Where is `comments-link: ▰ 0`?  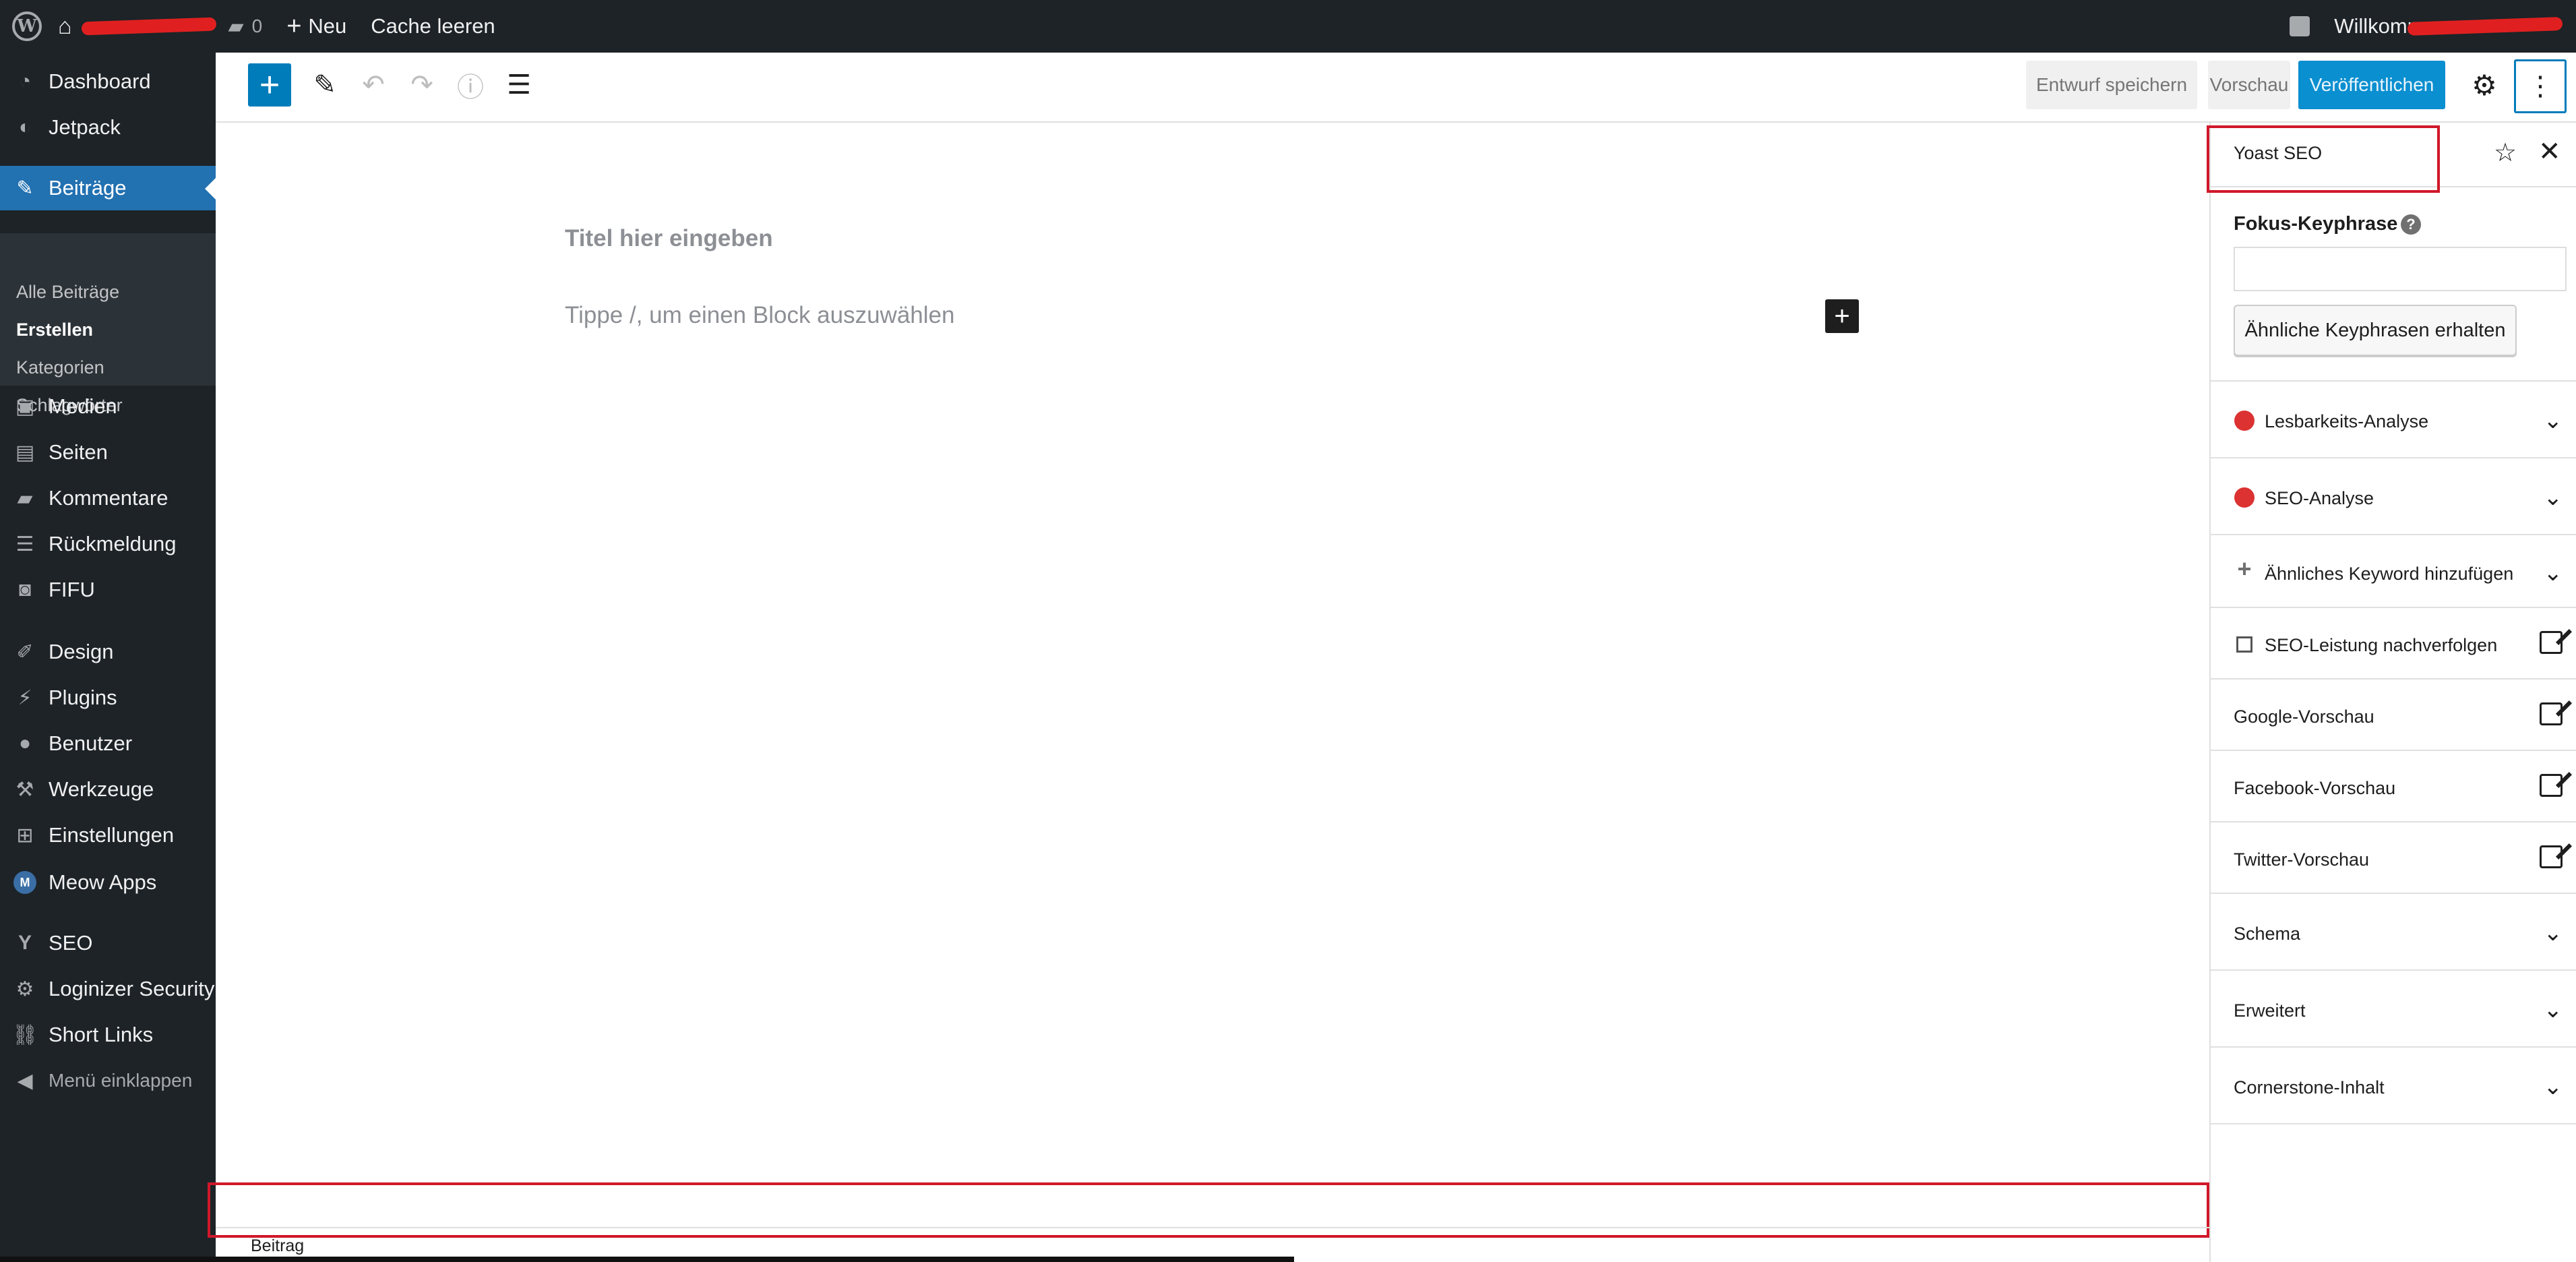 comments-link: ▰ 0 is located at coordinates (252, 26).